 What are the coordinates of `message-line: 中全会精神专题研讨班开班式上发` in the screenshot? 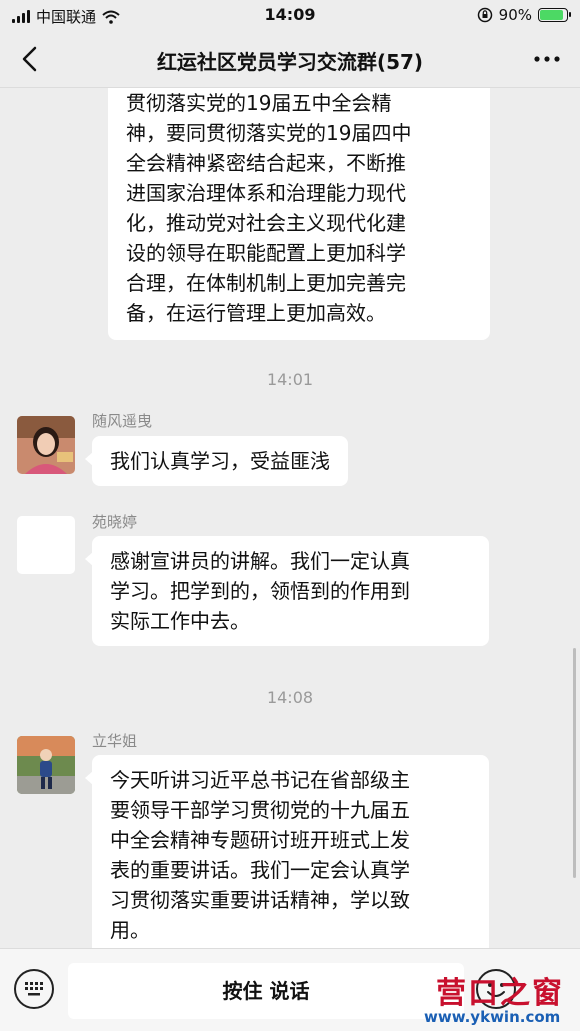 It's located at (260, 840).